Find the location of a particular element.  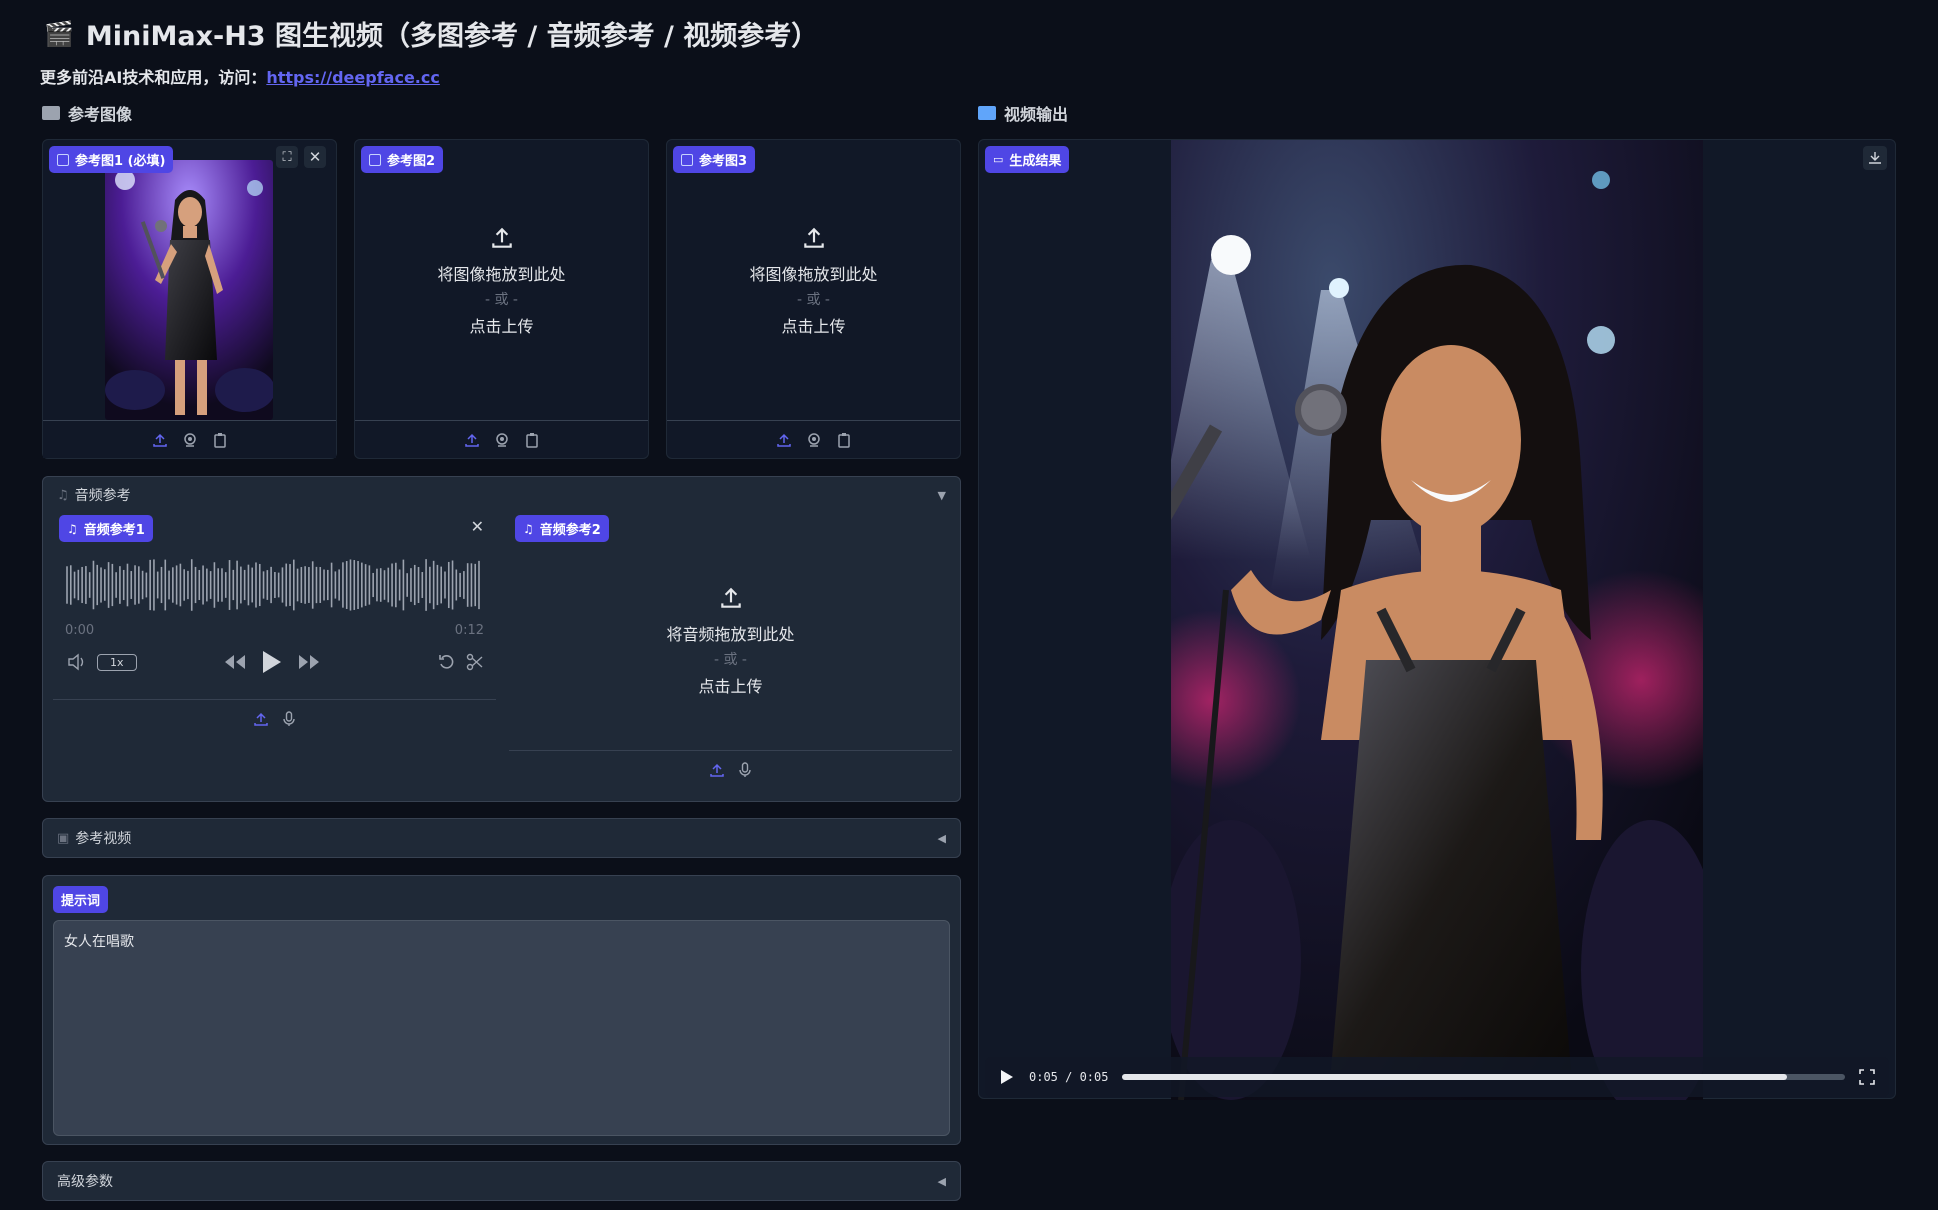

advanced-params-accordion: 高级参数 ◀ is located at coordinates (501, 1181).